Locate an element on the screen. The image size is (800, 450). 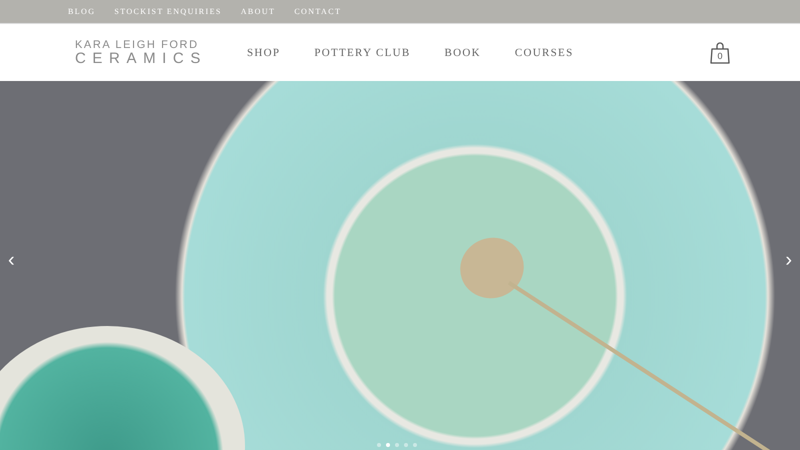
shopping-bag-icon is located at coordinates (720, 52).